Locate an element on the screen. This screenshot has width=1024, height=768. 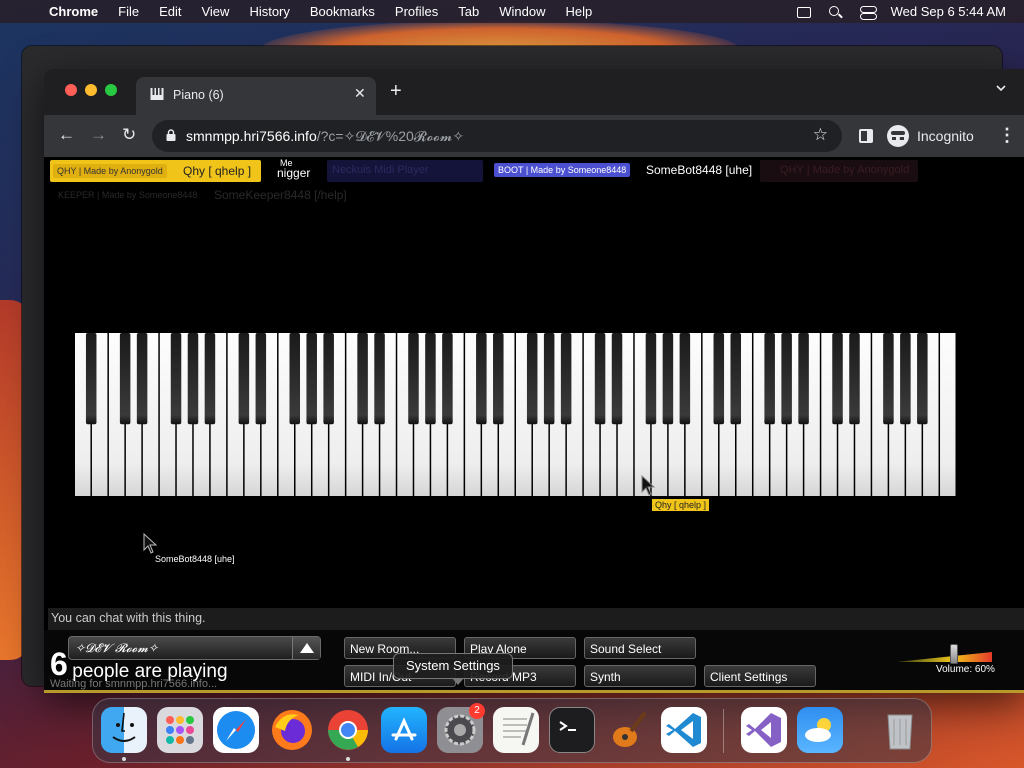
menubar-clock: Wed Sep 6 5:44 AM is located at coordinates (948, 11).